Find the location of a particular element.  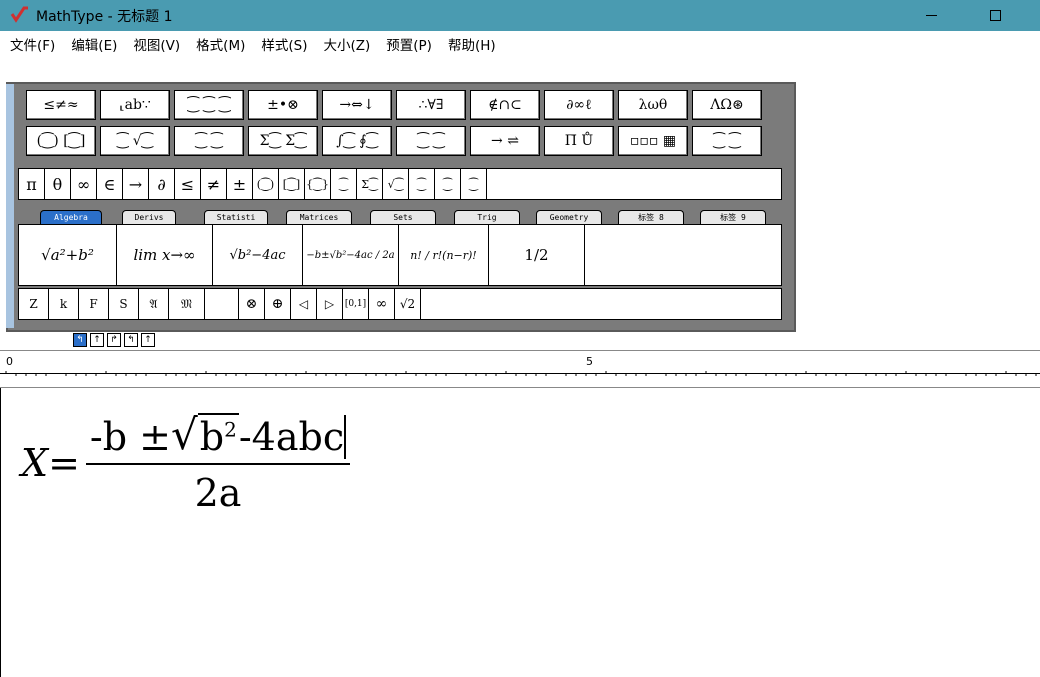

template-one-half: 1/2 is located at coordinates (537, 255).